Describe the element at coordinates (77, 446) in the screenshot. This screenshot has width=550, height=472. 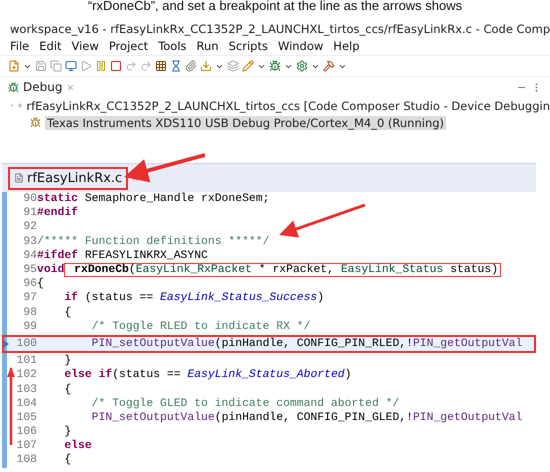
I see `code-line: else` at that location.